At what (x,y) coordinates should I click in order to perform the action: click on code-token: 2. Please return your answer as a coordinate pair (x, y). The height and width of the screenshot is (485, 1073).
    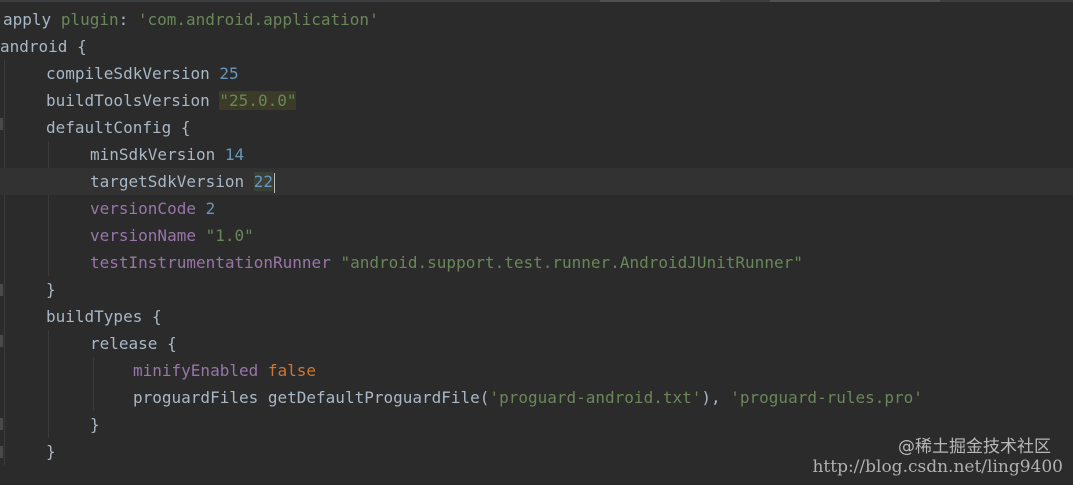
    Looking at the image, I should click on (210, 208).